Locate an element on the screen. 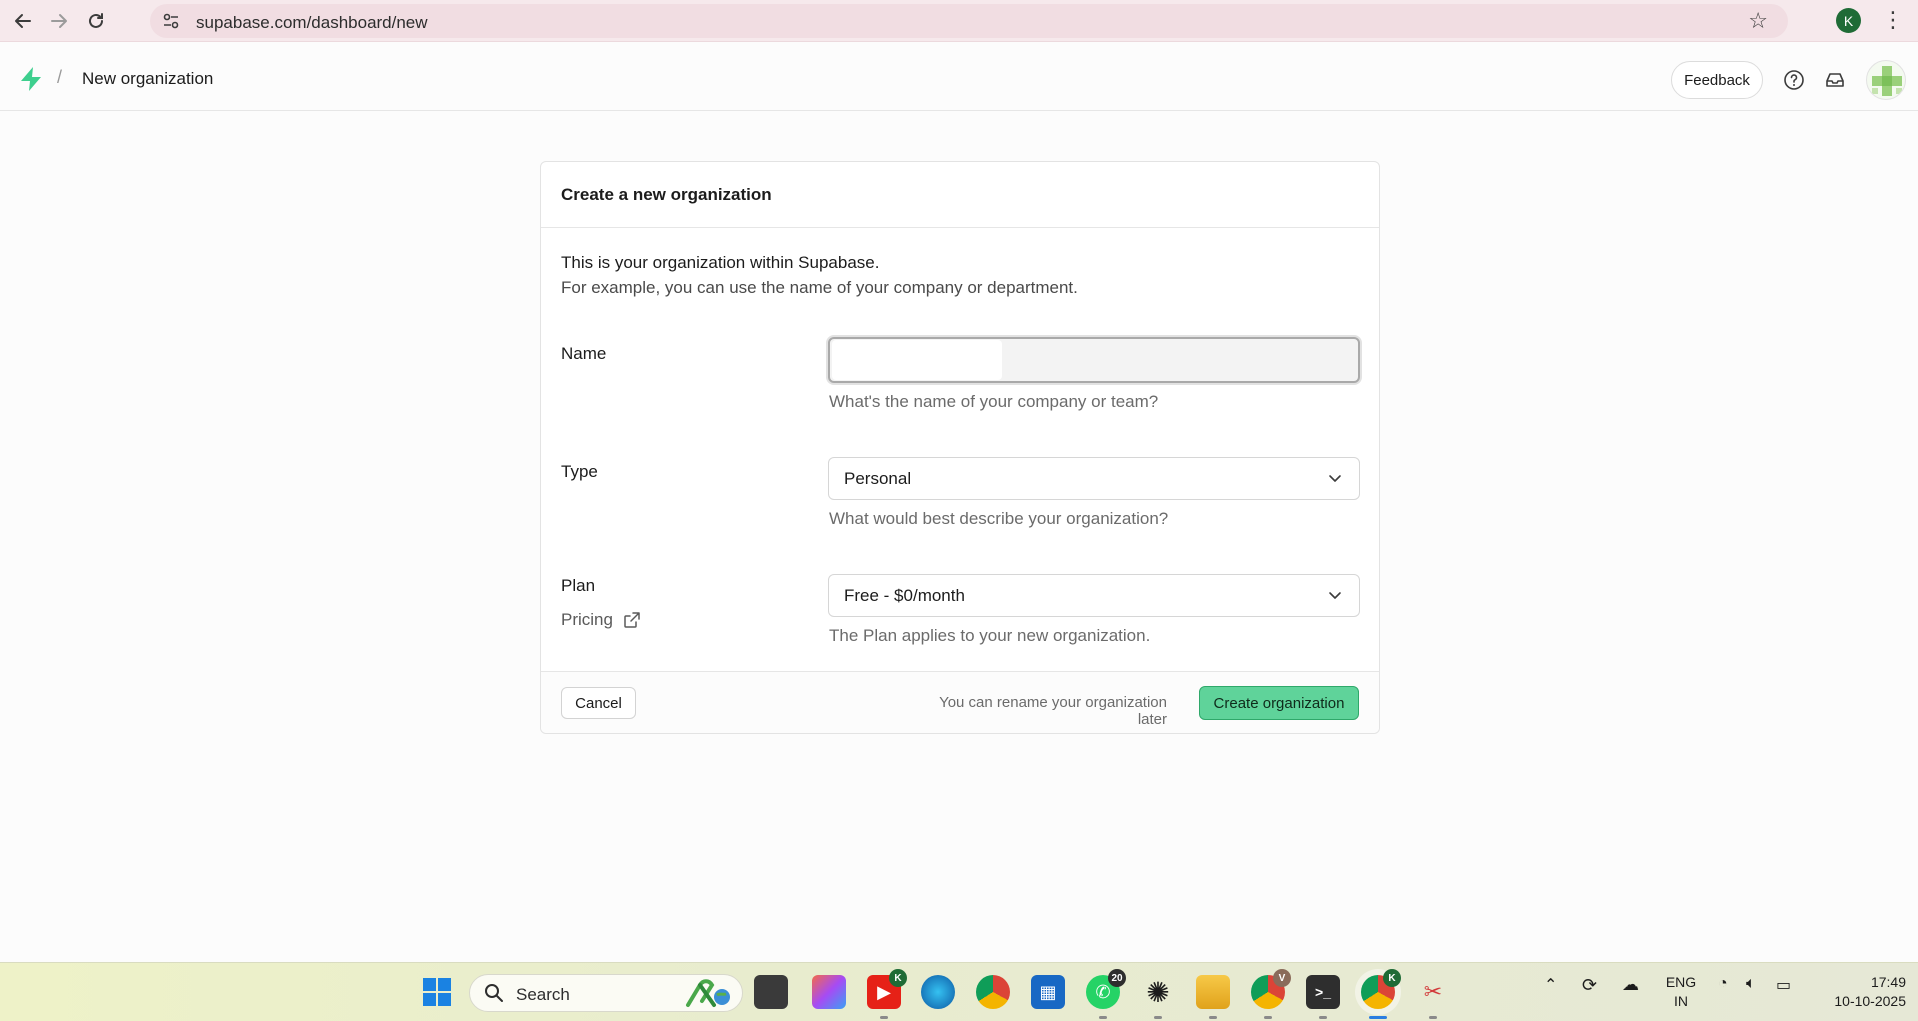 The height and width of the screenshot is (1021, 1918). task-view-icon is located at coordinates (771, 992).